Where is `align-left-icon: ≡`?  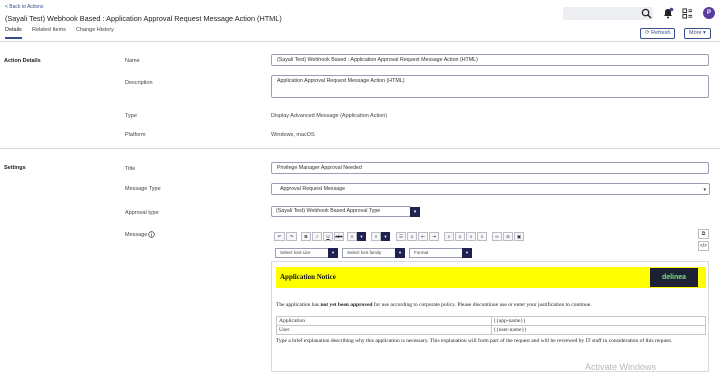
align-left-icon: ≡ is located at coordinates (449, 236).